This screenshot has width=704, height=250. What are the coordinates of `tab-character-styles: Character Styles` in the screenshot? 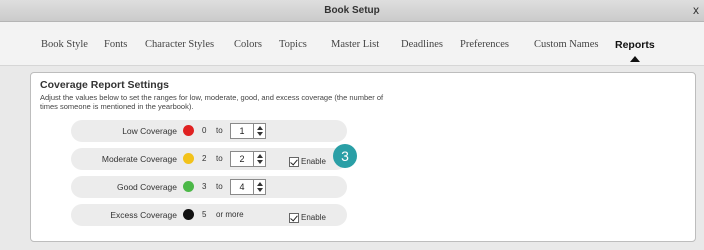 It's located at (179, 44).